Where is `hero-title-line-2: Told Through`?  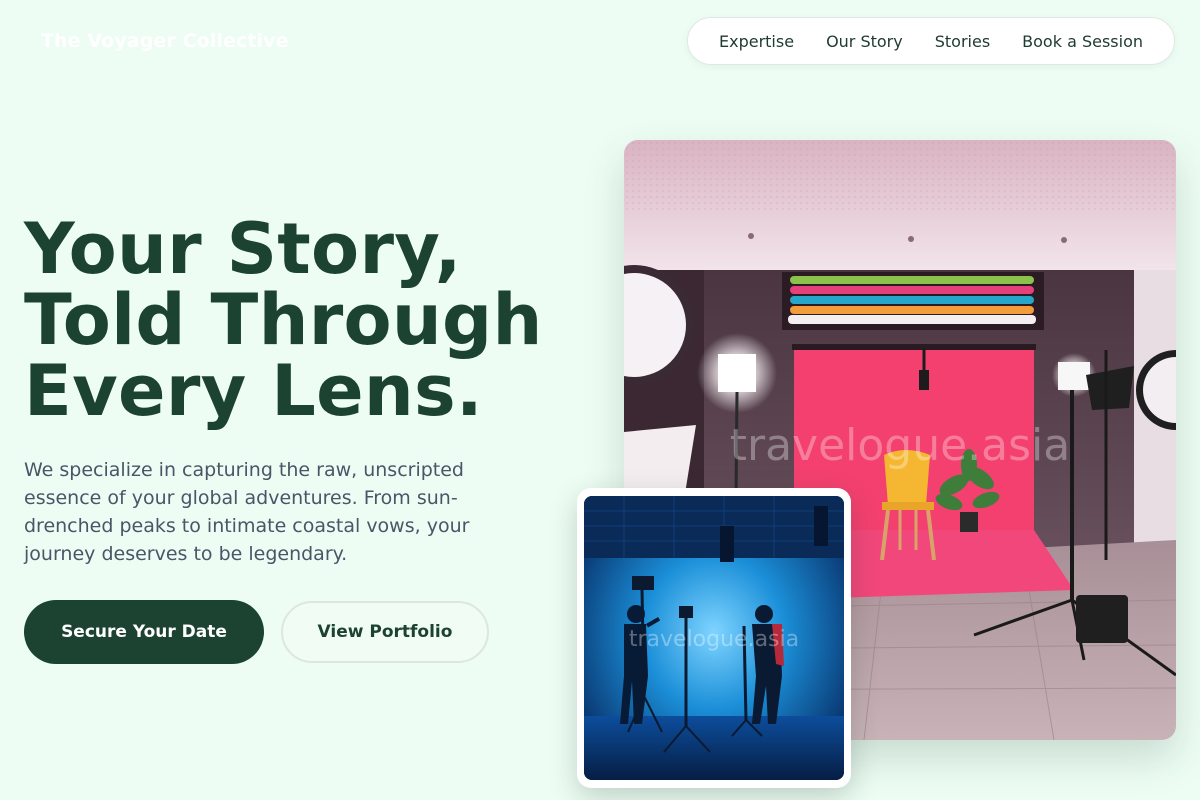
hero-title-line-2: Told Through is located at coordinates (283, 320).